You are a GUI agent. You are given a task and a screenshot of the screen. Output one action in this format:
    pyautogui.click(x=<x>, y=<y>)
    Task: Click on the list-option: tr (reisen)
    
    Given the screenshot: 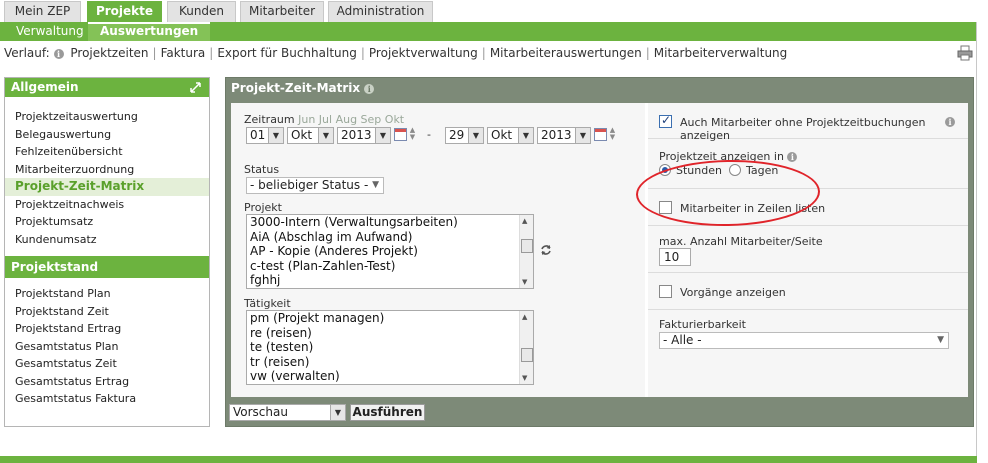 What is the action you would take?
    pyautogui.click(x=390, y=362)
    